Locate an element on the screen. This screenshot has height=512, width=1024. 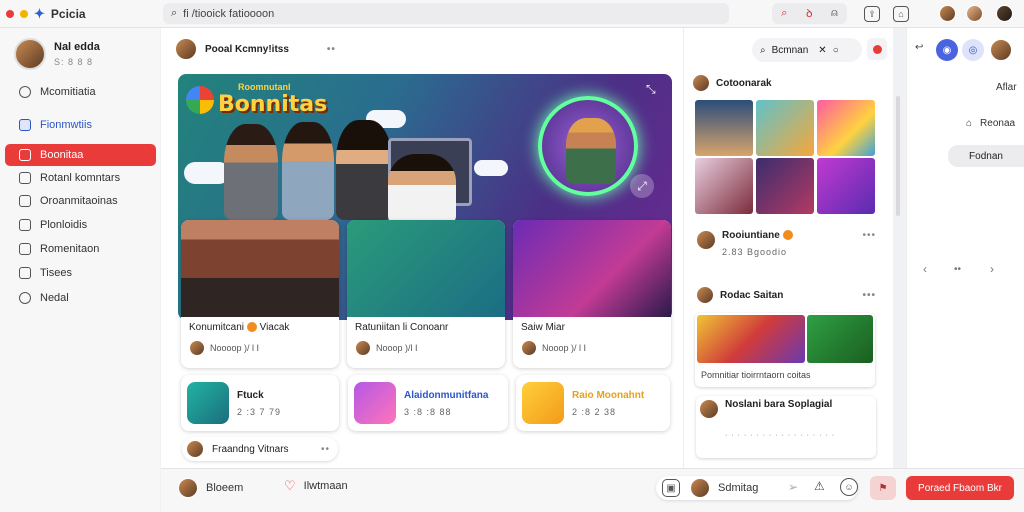
notifications-button is located at coordinates (877, 49).